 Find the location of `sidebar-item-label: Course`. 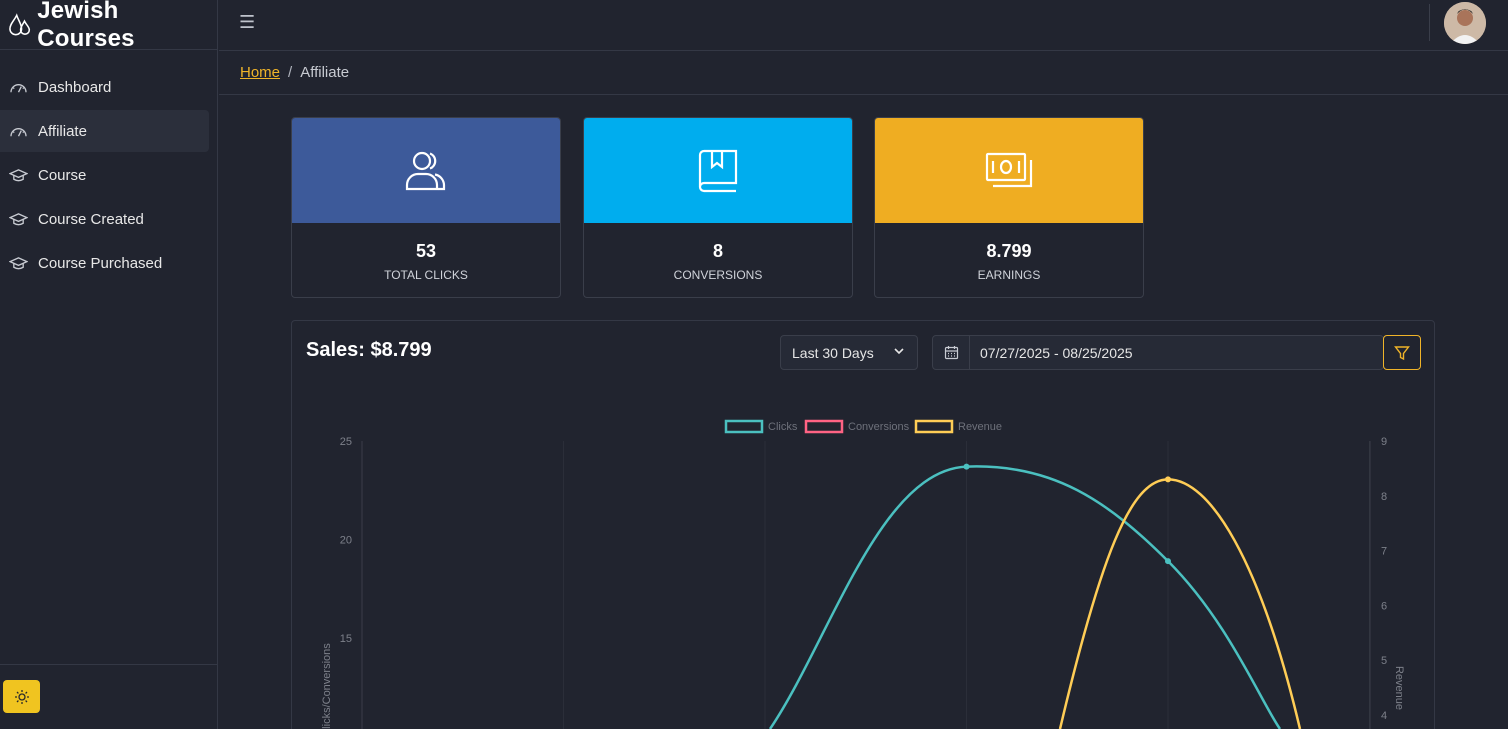

sidebar-item-label: Course is located at coordinates (62, 175).